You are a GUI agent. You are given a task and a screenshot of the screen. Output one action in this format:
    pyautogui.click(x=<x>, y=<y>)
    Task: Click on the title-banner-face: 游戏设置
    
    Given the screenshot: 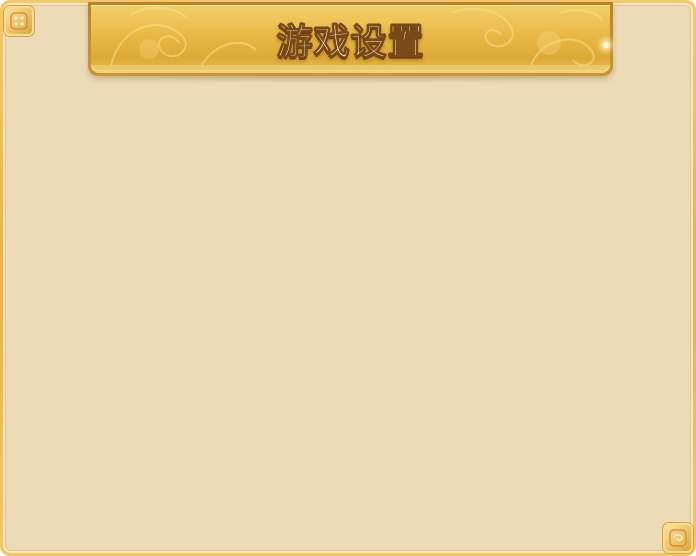 What is the action you would take?
    pyautogui.click(x=350, y=39)
    